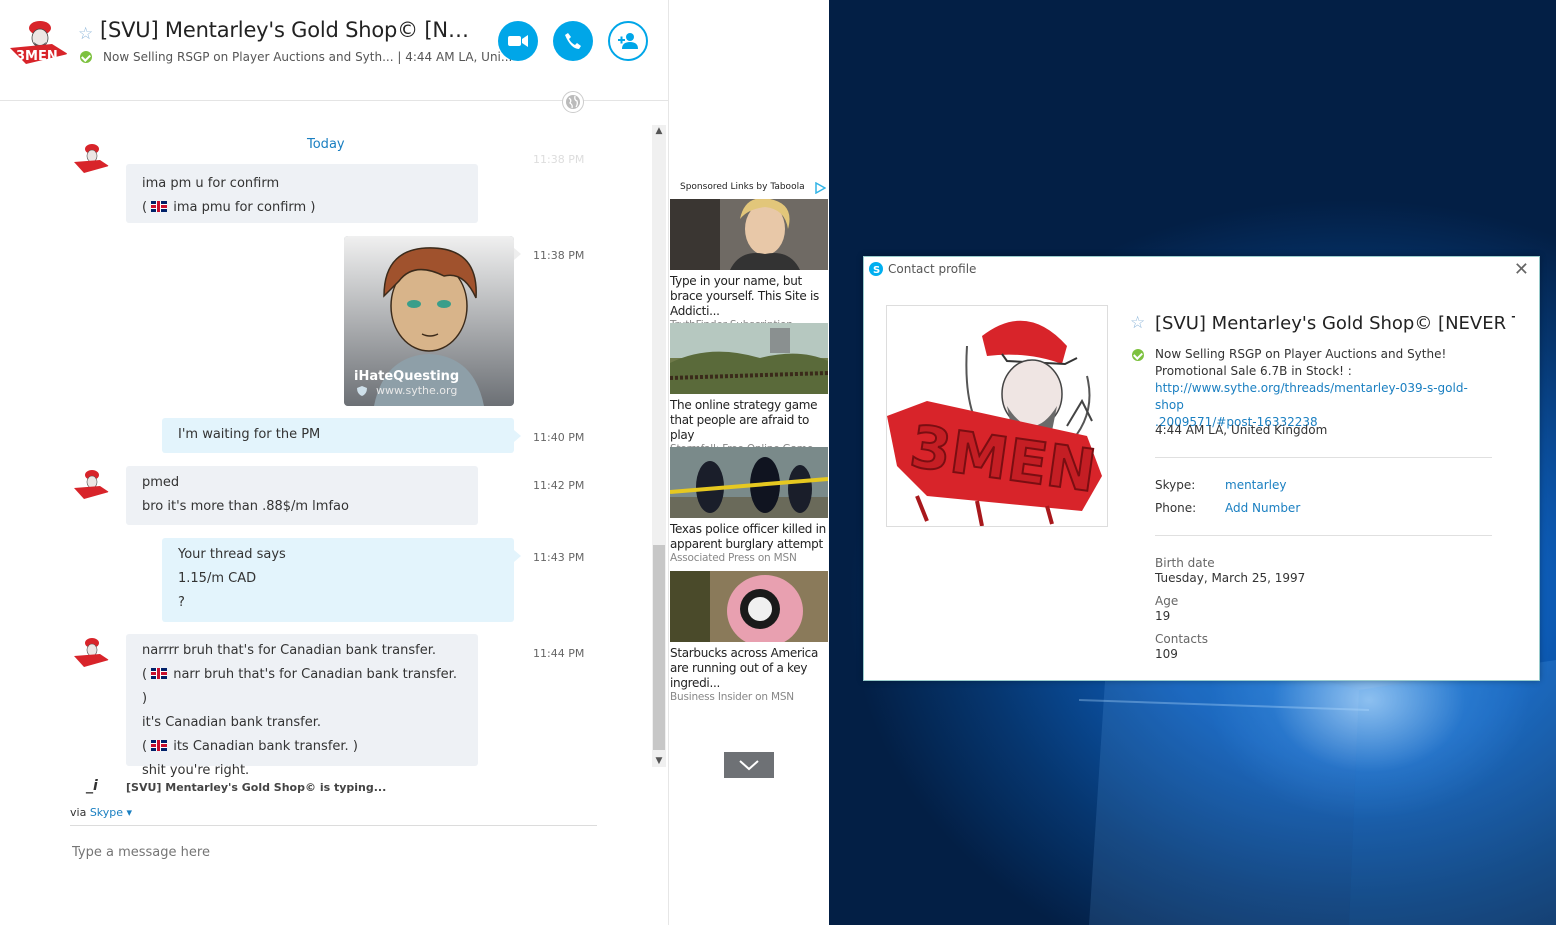  I want to click on chat-scrollbar: ▲ ▼, so click(659, 446).